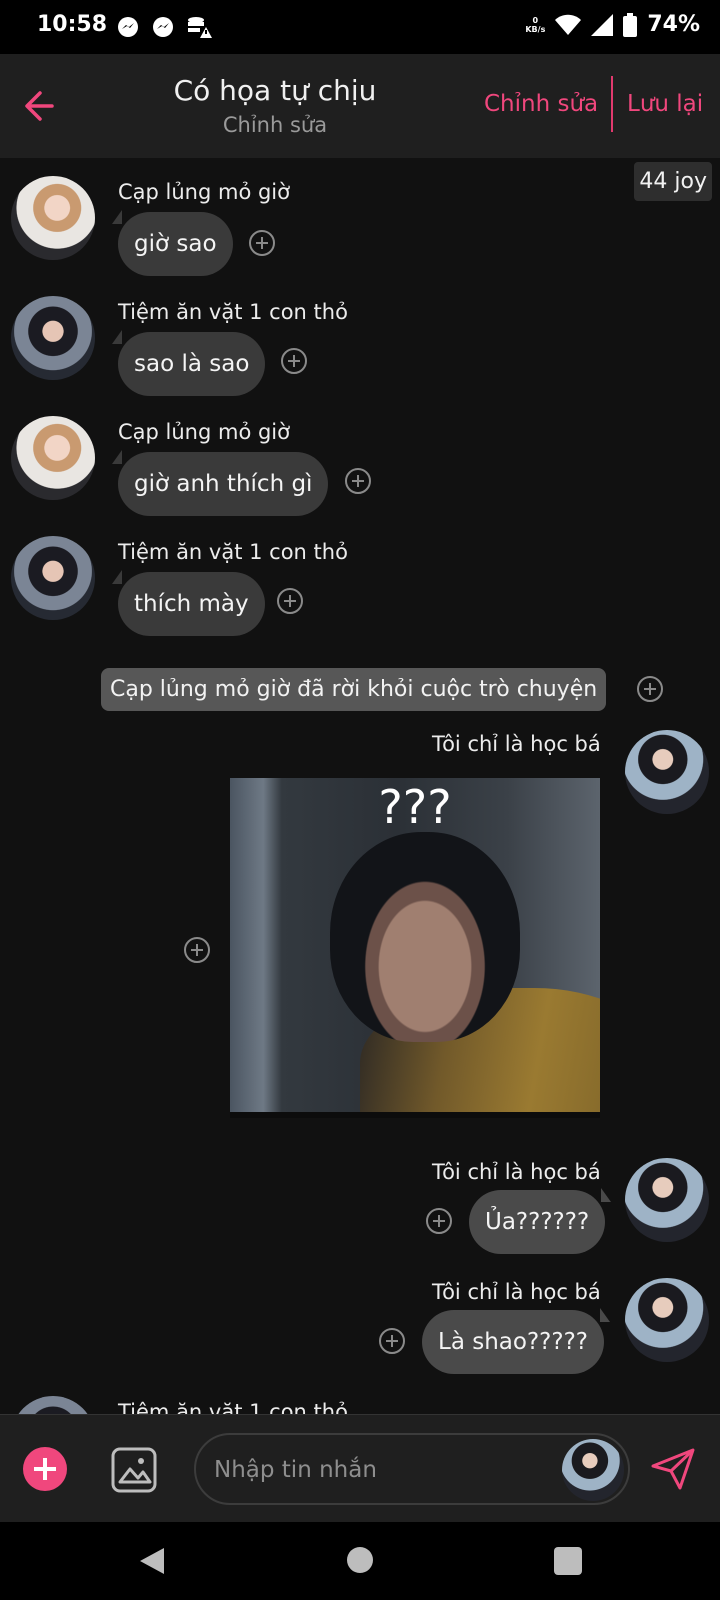 Image resolution: width=720 pixels, height=1600 pixels. What do you see at coordinates (275, 90) in the screenshot?
I see `chat-title: Có họa tự chịu` at bounding box center [275, 90].